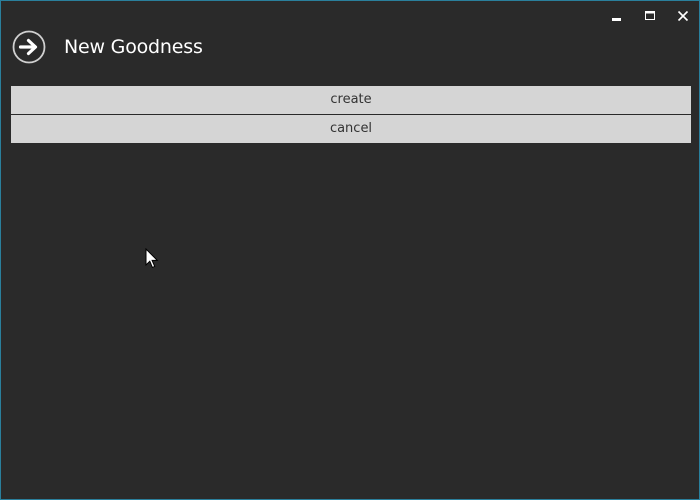 The image size is (700, 500). I want to click on close-button, so click(682, 16).